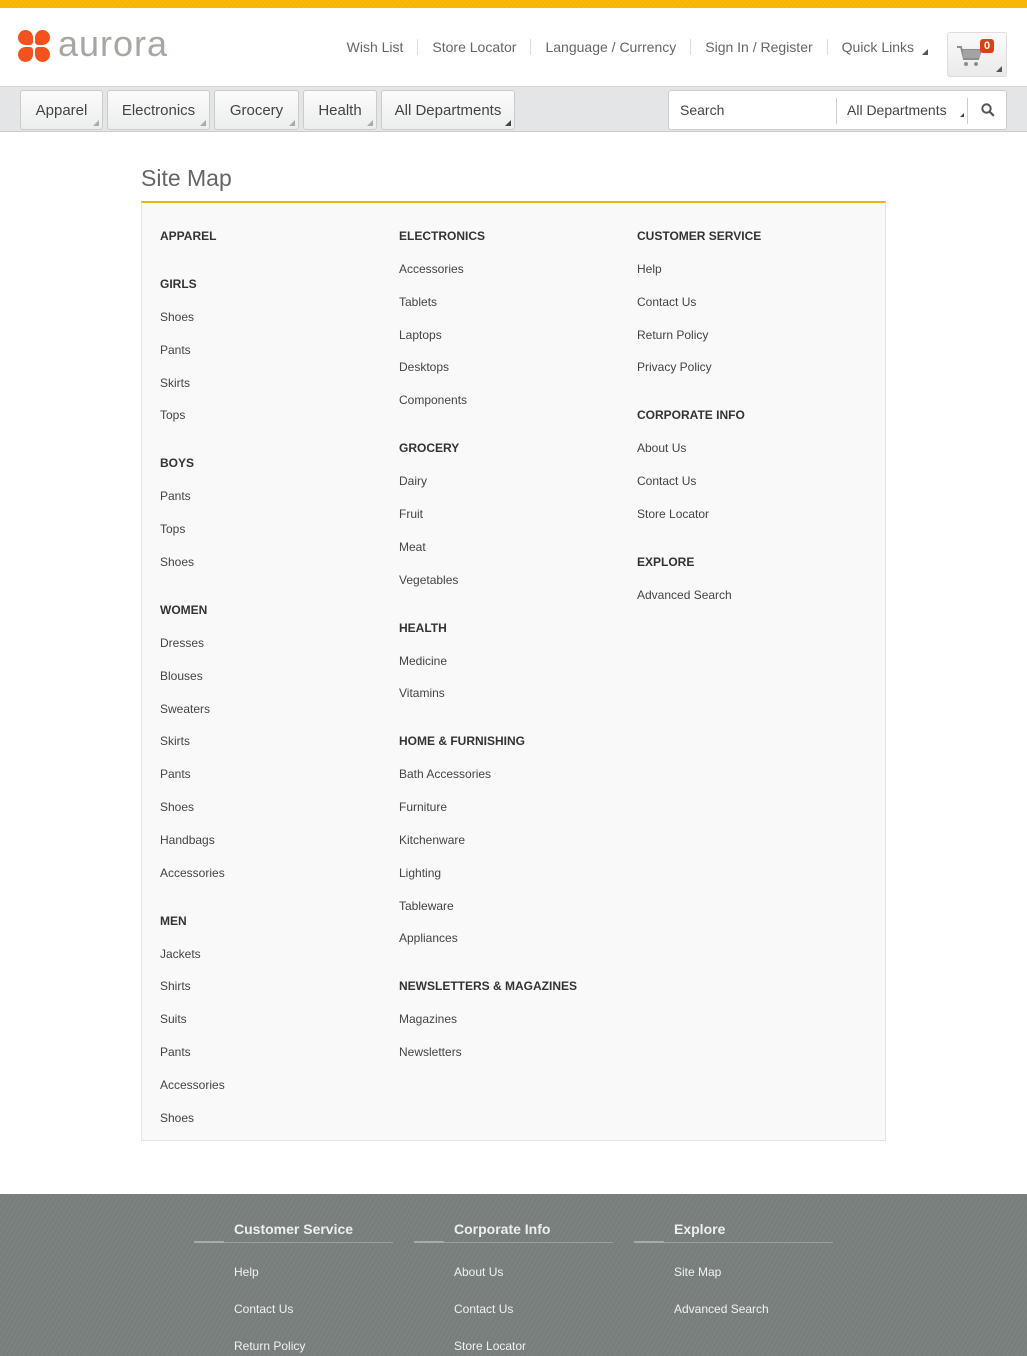  I want to click on sitemap-link-return-policy: Return Policy, so click(672, 335).